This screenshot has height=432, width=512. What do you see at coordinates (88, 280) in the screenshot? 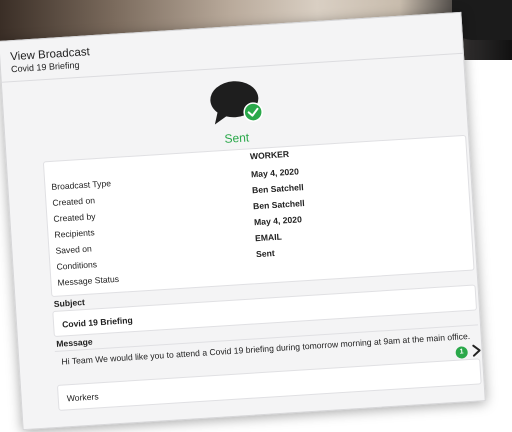
I see `detail-key: Message Status` at bounding box center [88, 280].